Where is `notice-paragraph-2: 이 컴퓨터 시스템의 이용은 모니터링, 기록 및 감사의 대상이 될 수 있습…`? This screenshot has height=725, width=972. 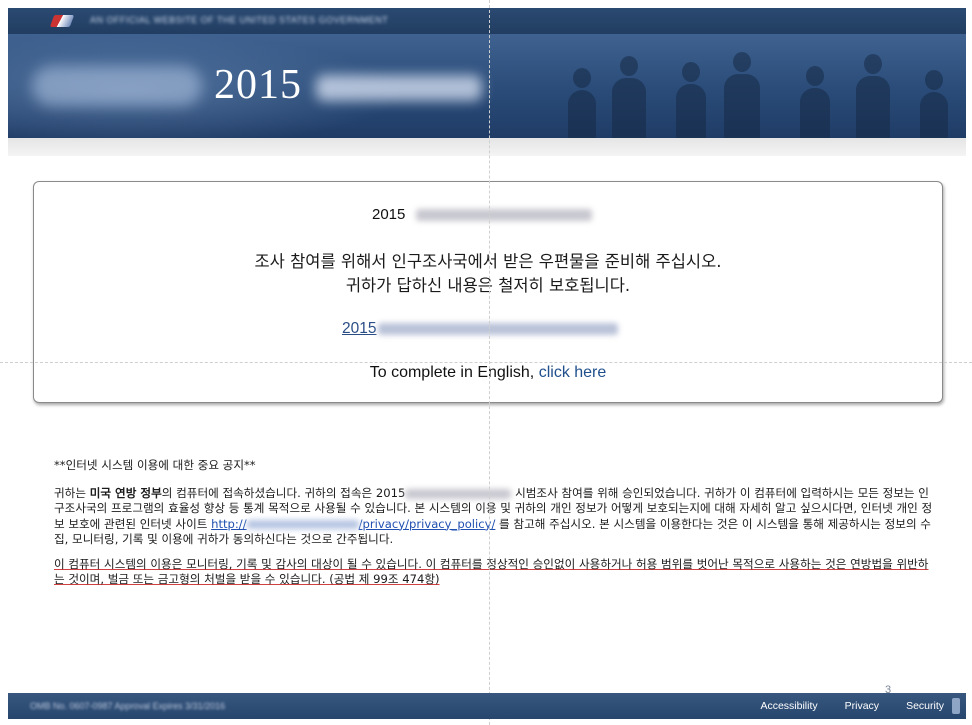 notice-paragraph-2: 이 컴퓨터 시스템의 이용은 모니터링, 기록 및 감사의 대상이 될 수 있습… is located at coordinates (491, 572).